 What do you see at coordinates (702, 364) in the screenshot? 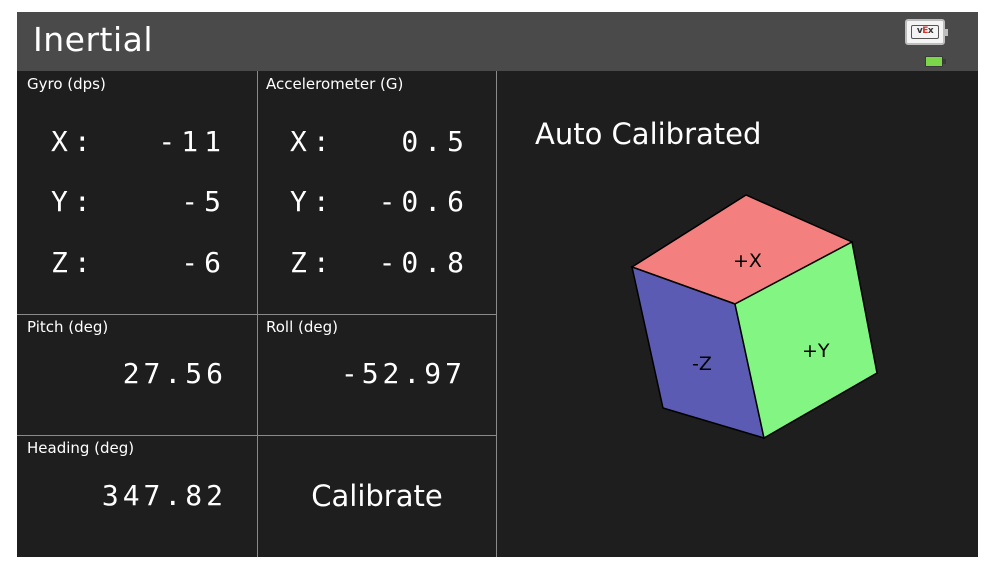
I see `cube-label-left: -Z` at bounding box center [702, 364].